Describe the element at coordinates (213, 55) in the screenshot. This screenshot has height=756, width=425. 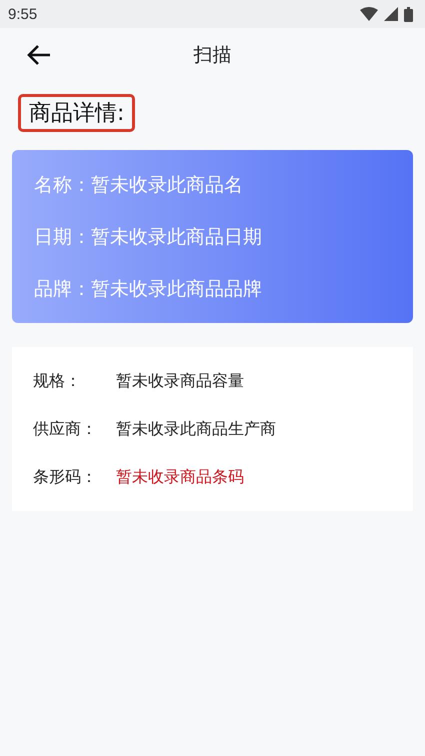
I see `page-title: 扫描` at that location.